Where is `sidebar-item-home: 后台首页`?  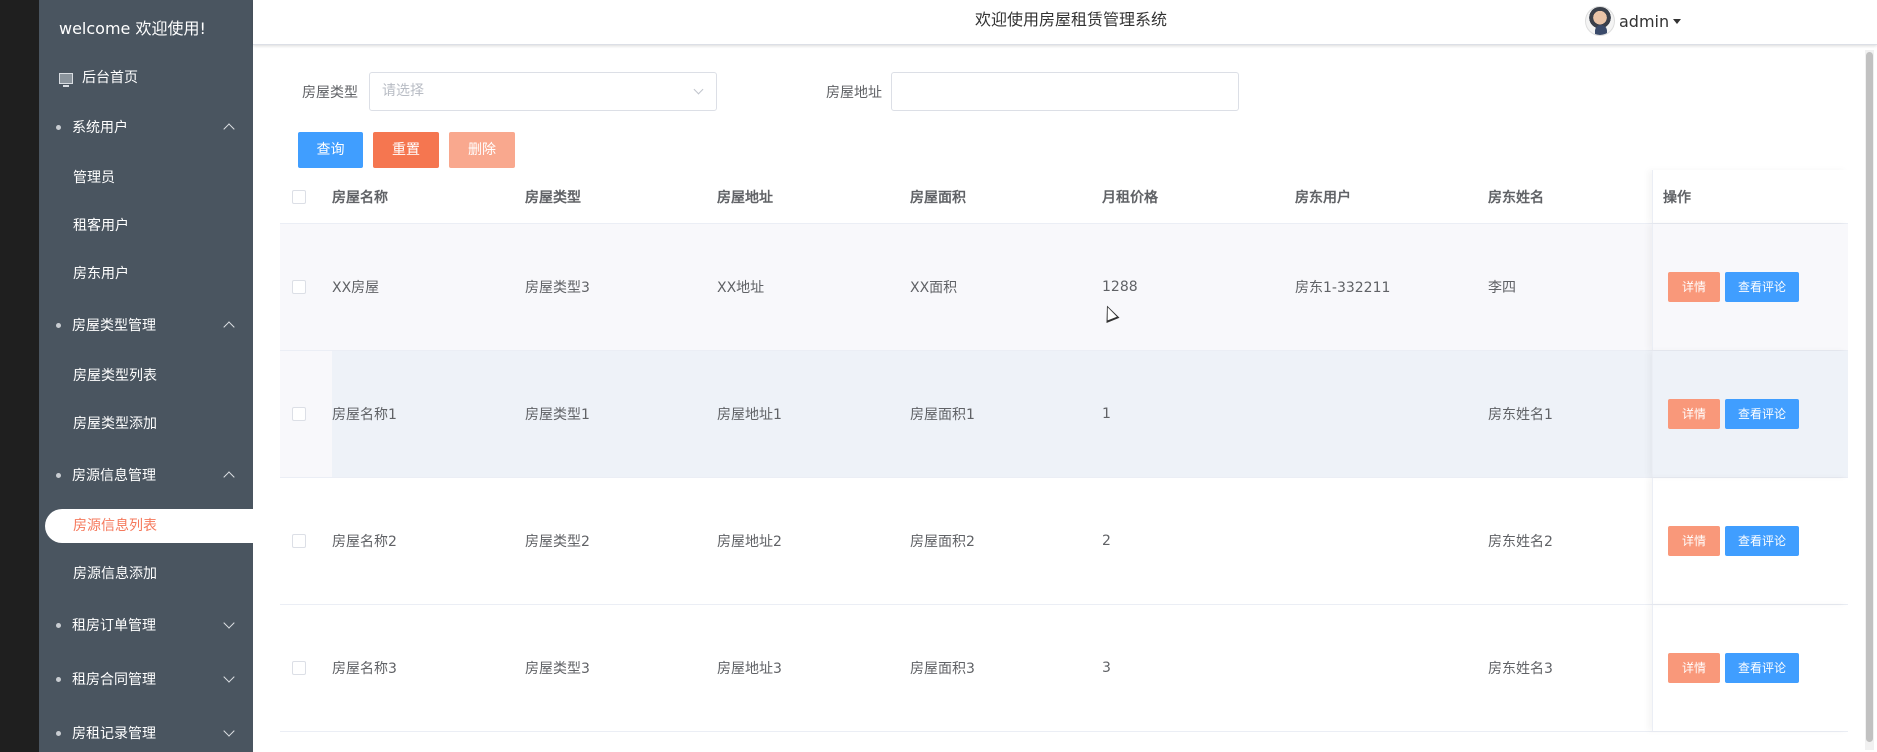 sidebar-item-home: 后台首页 is located at coordinates (146, 78).